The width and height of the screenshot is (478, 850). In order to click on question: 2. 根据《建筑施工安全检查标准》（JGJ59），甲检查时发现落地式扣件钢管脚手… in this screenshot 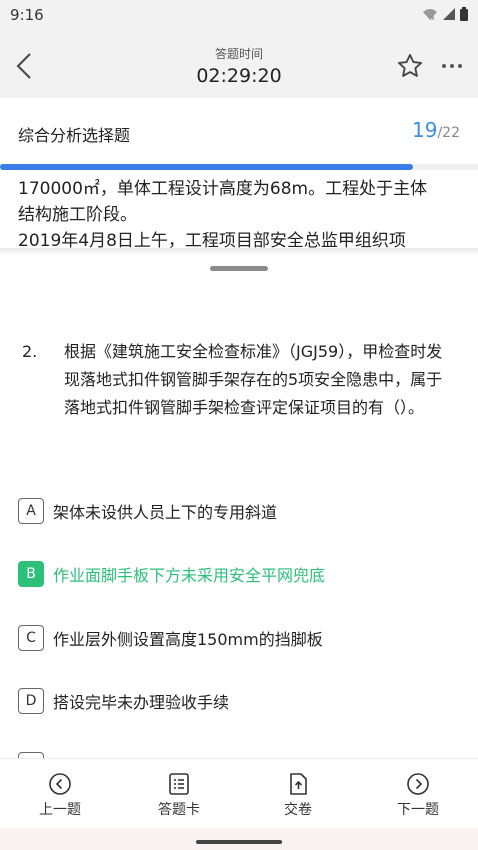, I will do `click(237, 380)`.